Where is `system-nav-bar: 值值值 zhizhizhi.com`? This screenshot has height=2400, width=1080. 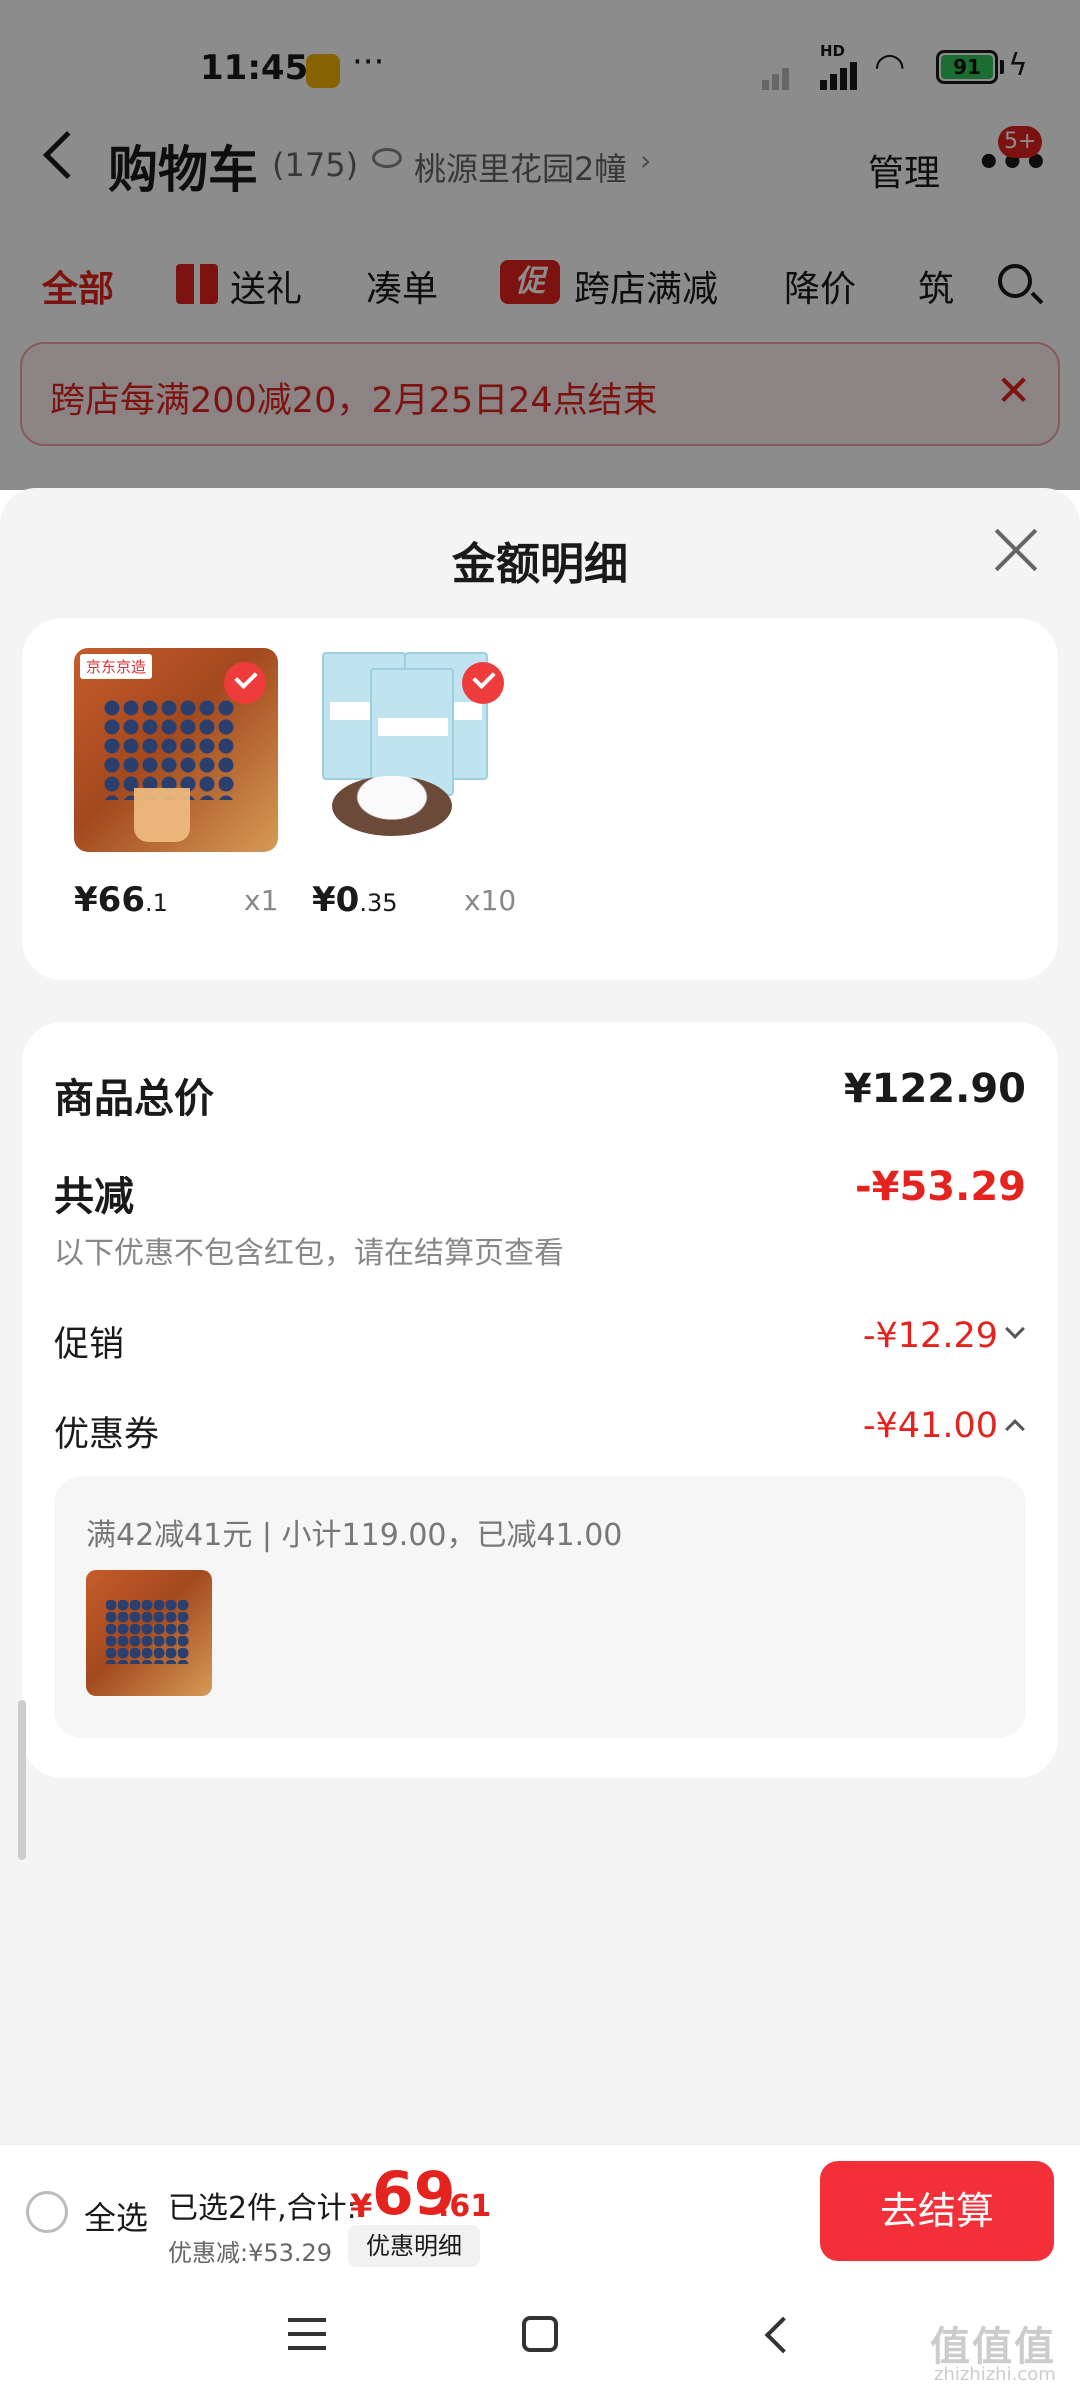
system-nav-bar: 值值值 zhizhizhi.com is located at coordinates (540, 2337).